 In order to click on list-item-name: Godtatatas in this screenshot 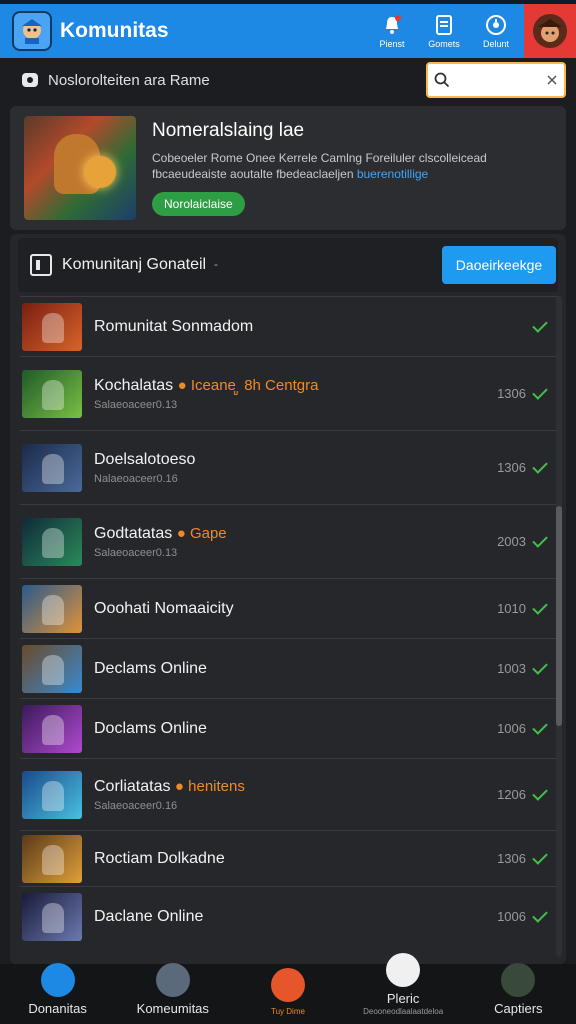, I will do `click(135, 533)`.